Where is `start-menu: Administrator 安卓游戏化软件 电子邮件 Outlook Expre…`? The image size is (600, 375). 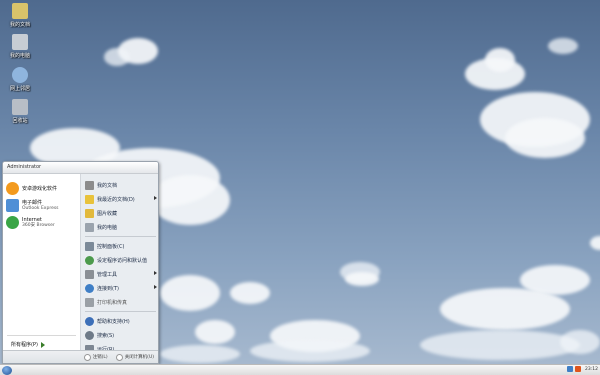 start-menu: Administrator 安卓游戏化软件 电子邮件 Outlook Expre… is located at coordinates (80, 262).